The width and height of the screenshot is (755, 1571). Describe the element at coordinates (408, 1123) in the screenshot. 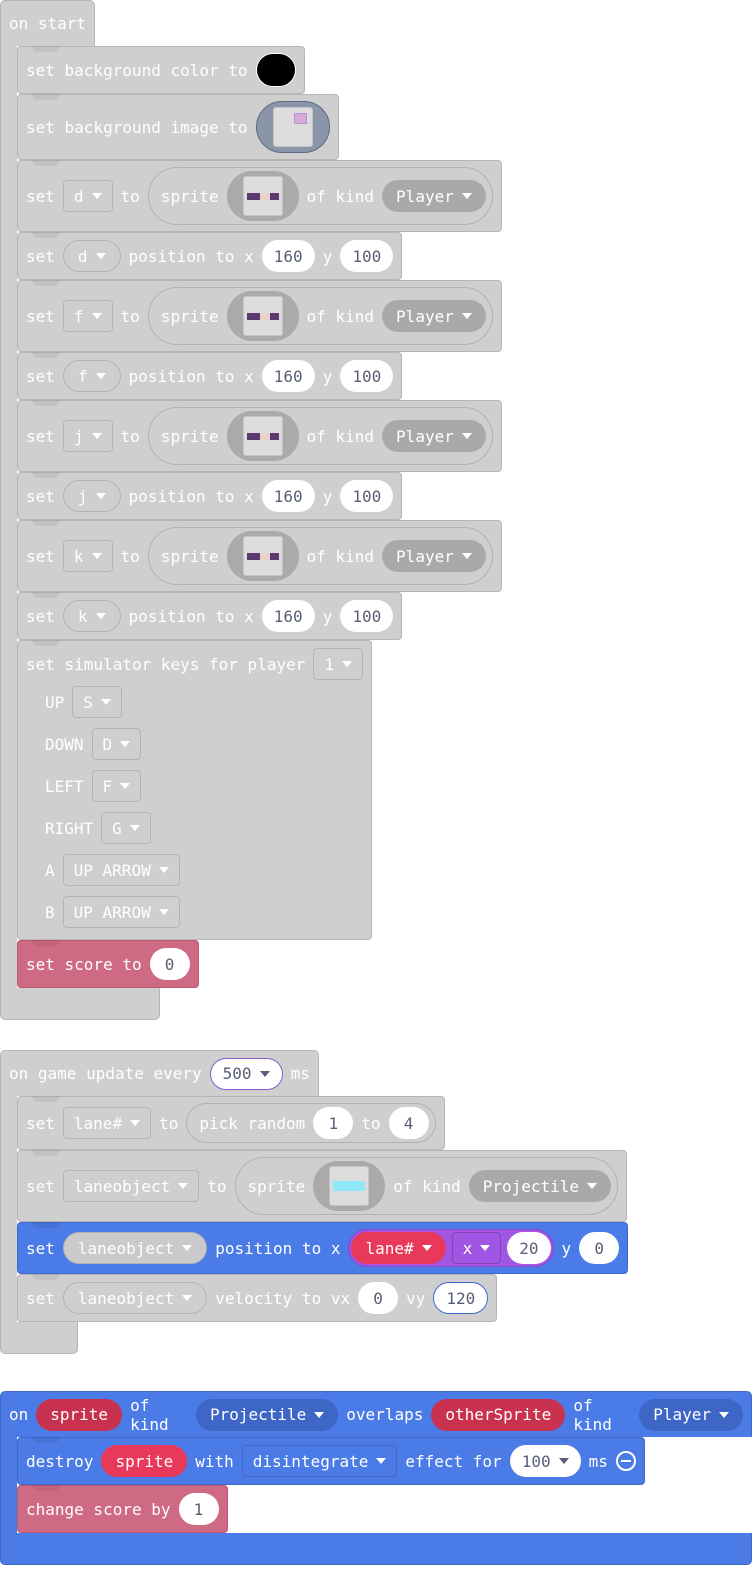

I see `number-input: 4` at that location.